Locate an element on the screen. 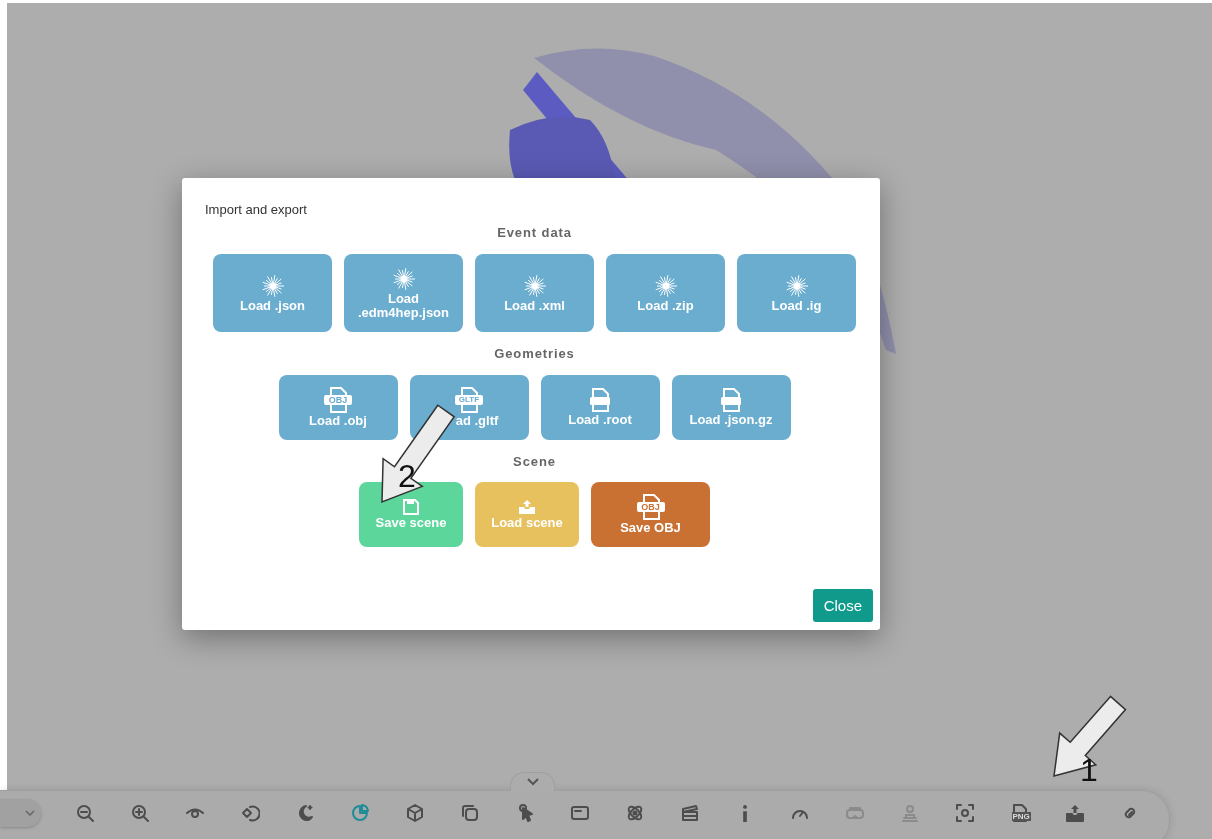 The width and height of the screenshot is (1212, 839). save-button: OBJ Save OBJ is located at coordinates (650, 514).